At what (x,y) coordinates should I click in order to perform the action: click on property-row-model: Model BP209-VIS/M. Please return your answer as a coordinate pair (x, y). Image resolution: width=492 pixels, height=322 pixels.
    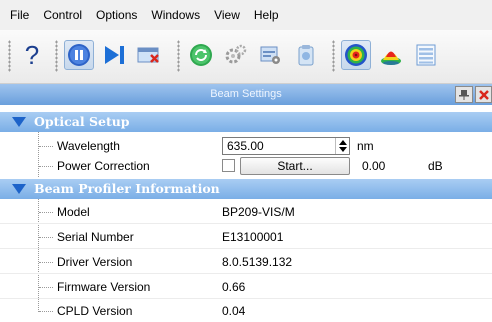
    Looking at the image, I should click on (246, 212).